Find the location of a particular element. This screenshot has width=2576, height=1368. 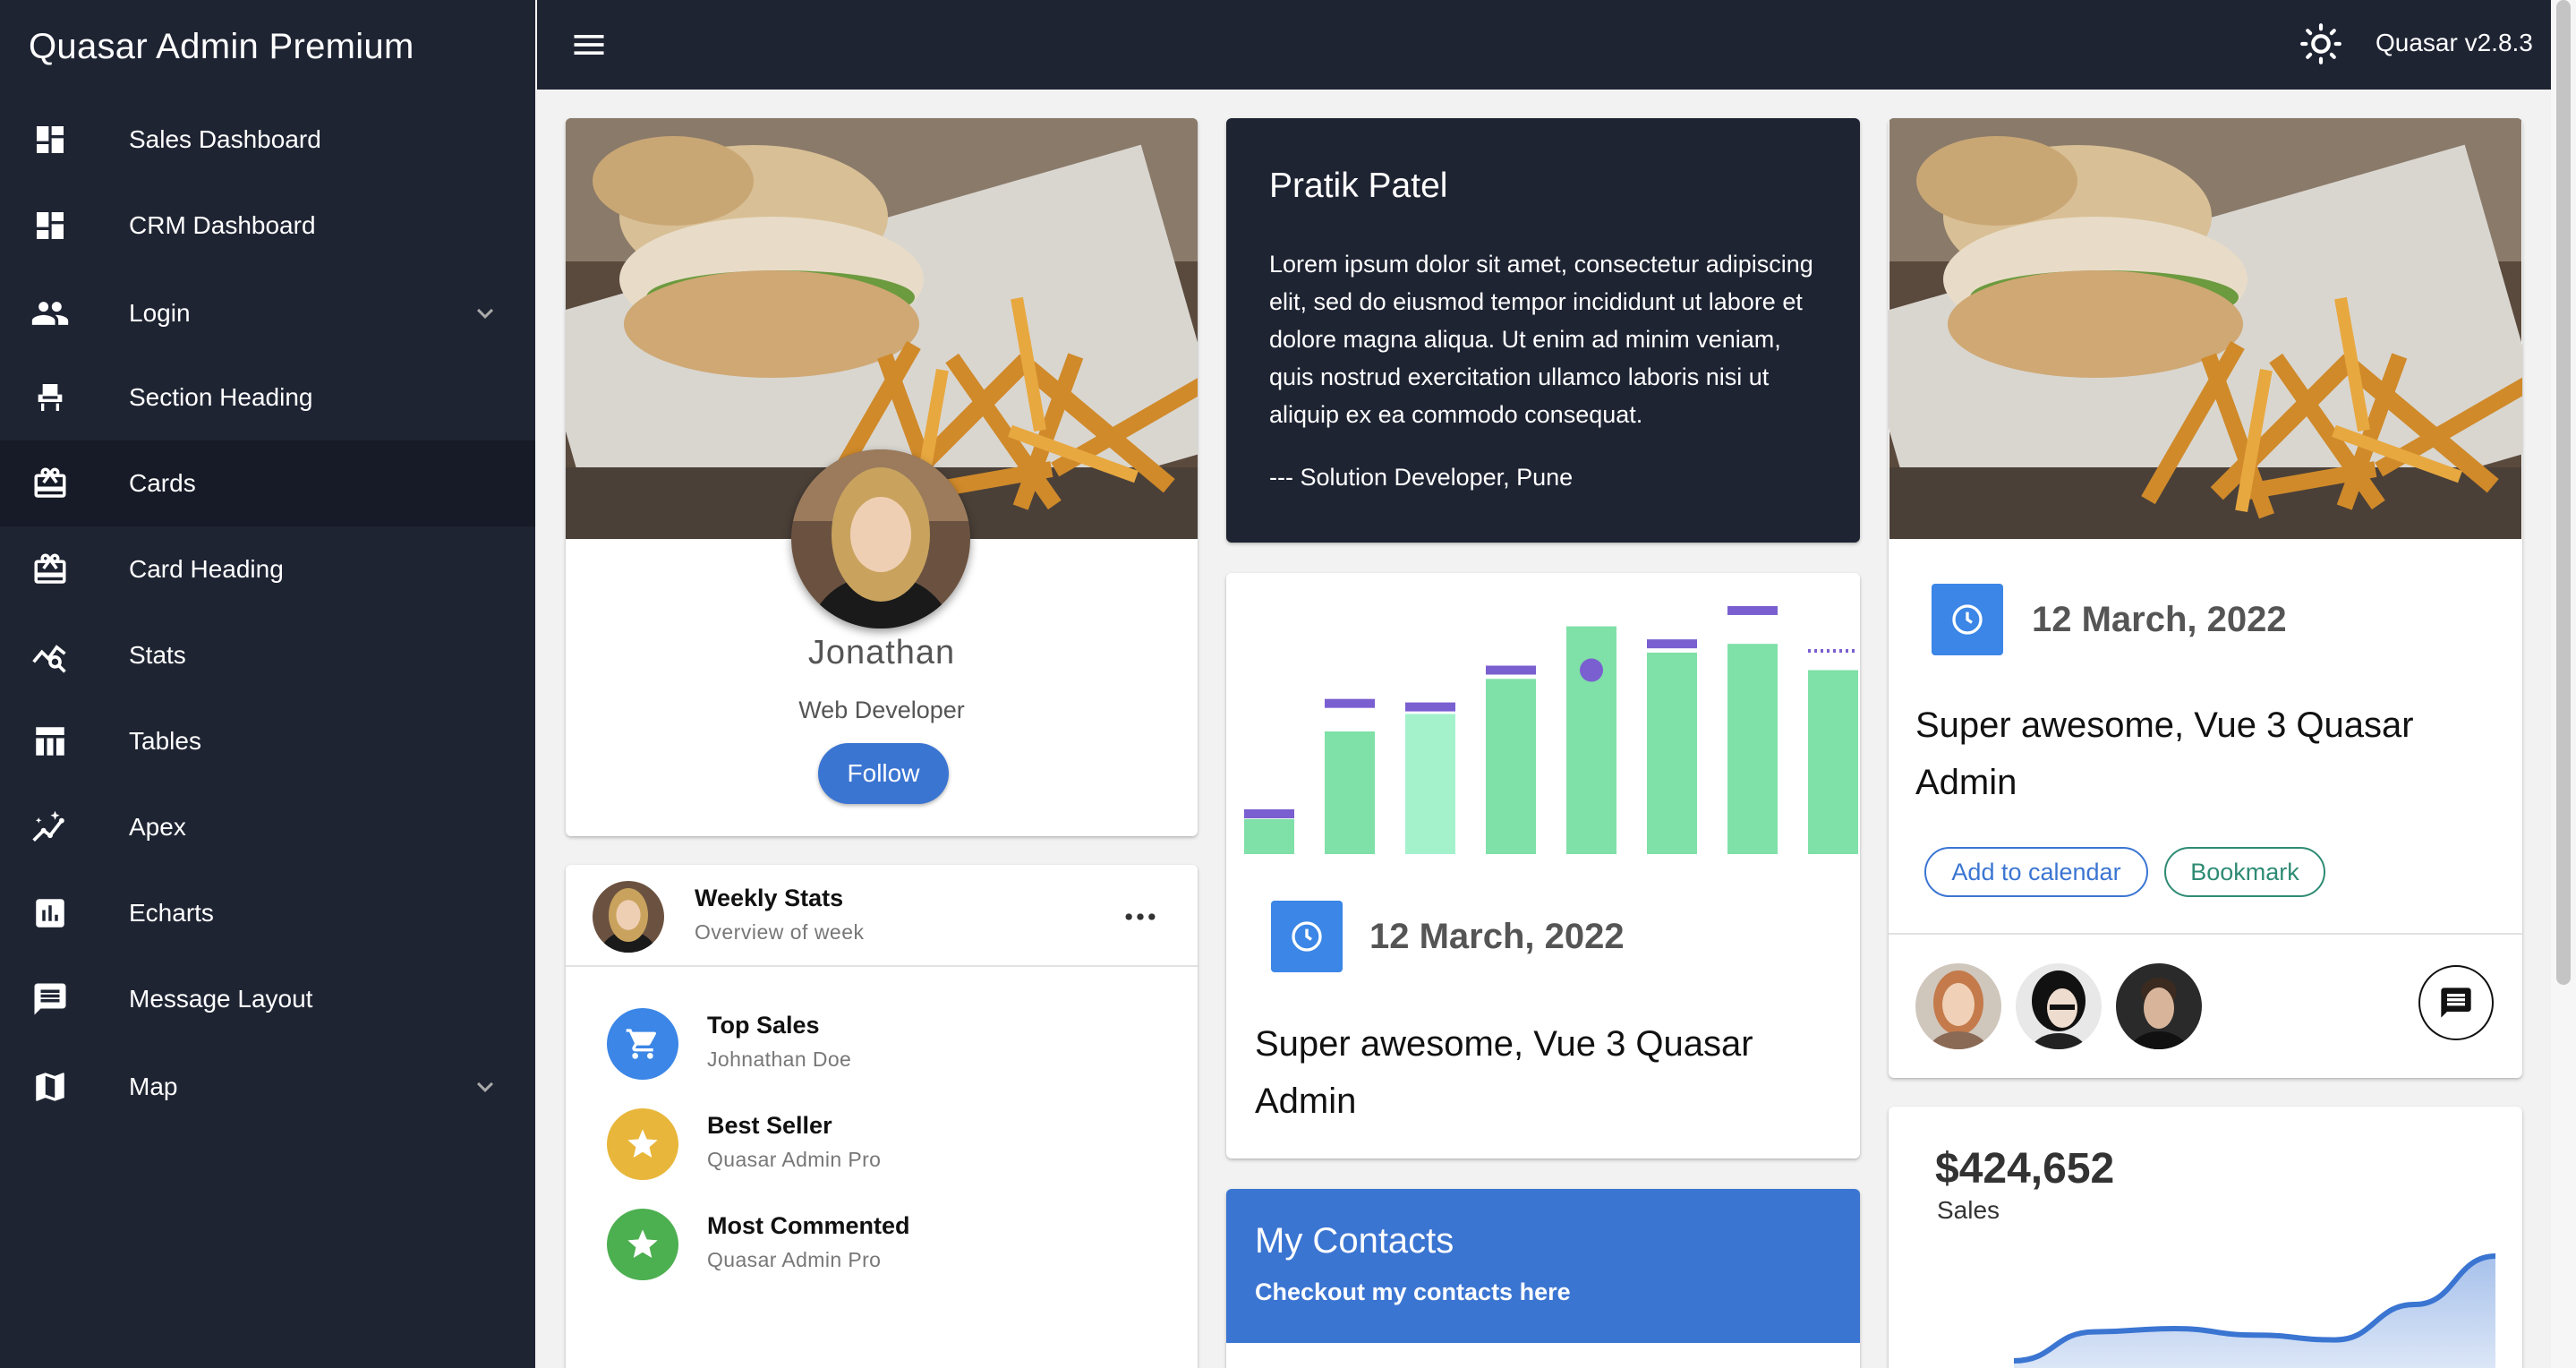

list-item: Best Seller Quasar Admin Pro is located at coordinates (893, 1148).